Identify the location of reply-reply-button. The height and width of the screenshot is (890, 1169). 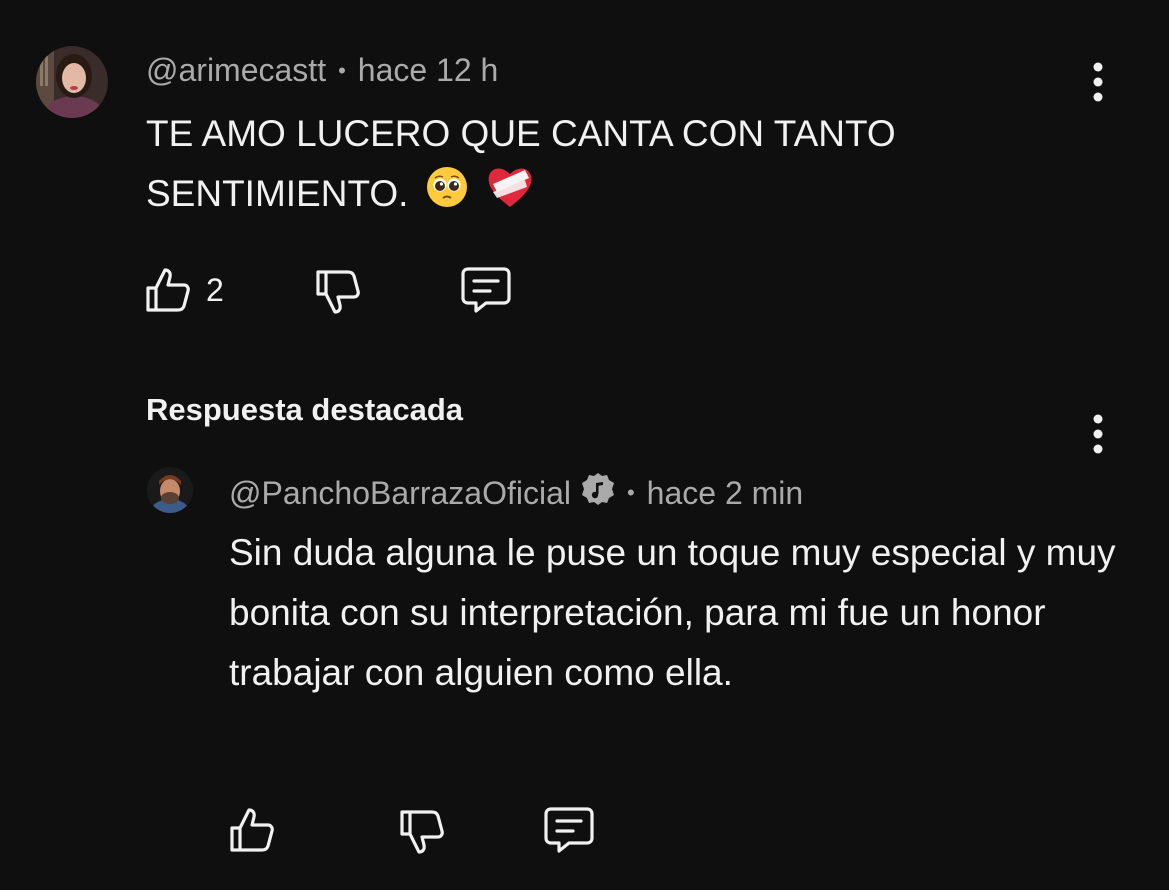
(569, 830).